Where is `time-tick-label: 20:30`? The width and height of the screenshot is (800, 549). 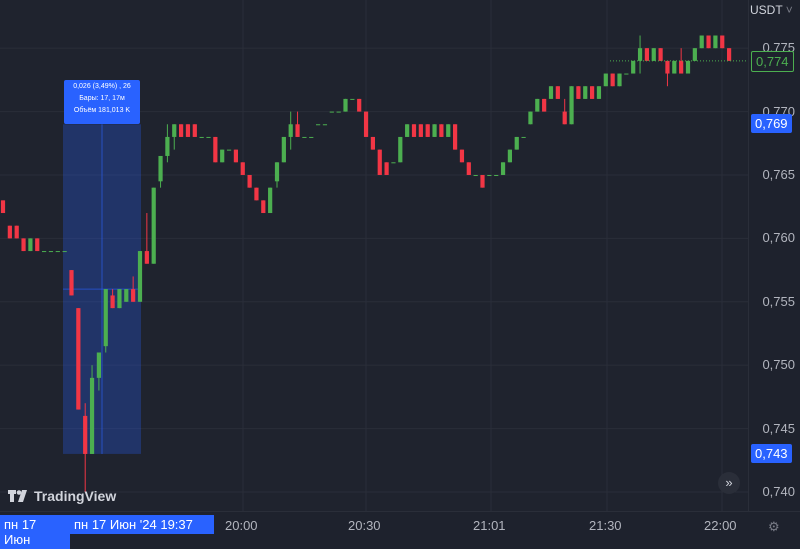 time-tick-label: 20:30 is located at coordinates (364, 525).